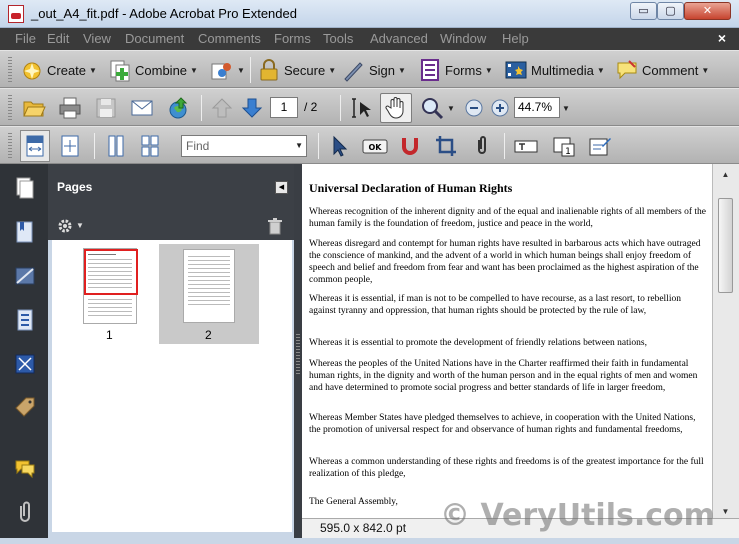 Image resolution: width=739 pixels, height=544 pixels. I want to click on email-button, so click(142, 108).